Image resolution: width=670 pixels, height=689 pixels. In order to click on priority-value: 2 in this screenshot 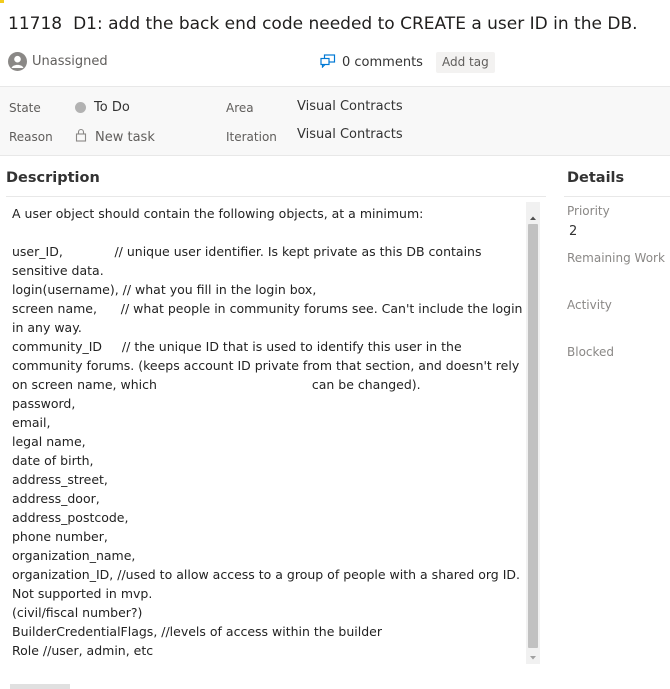, I will do `click(573, 231)`.